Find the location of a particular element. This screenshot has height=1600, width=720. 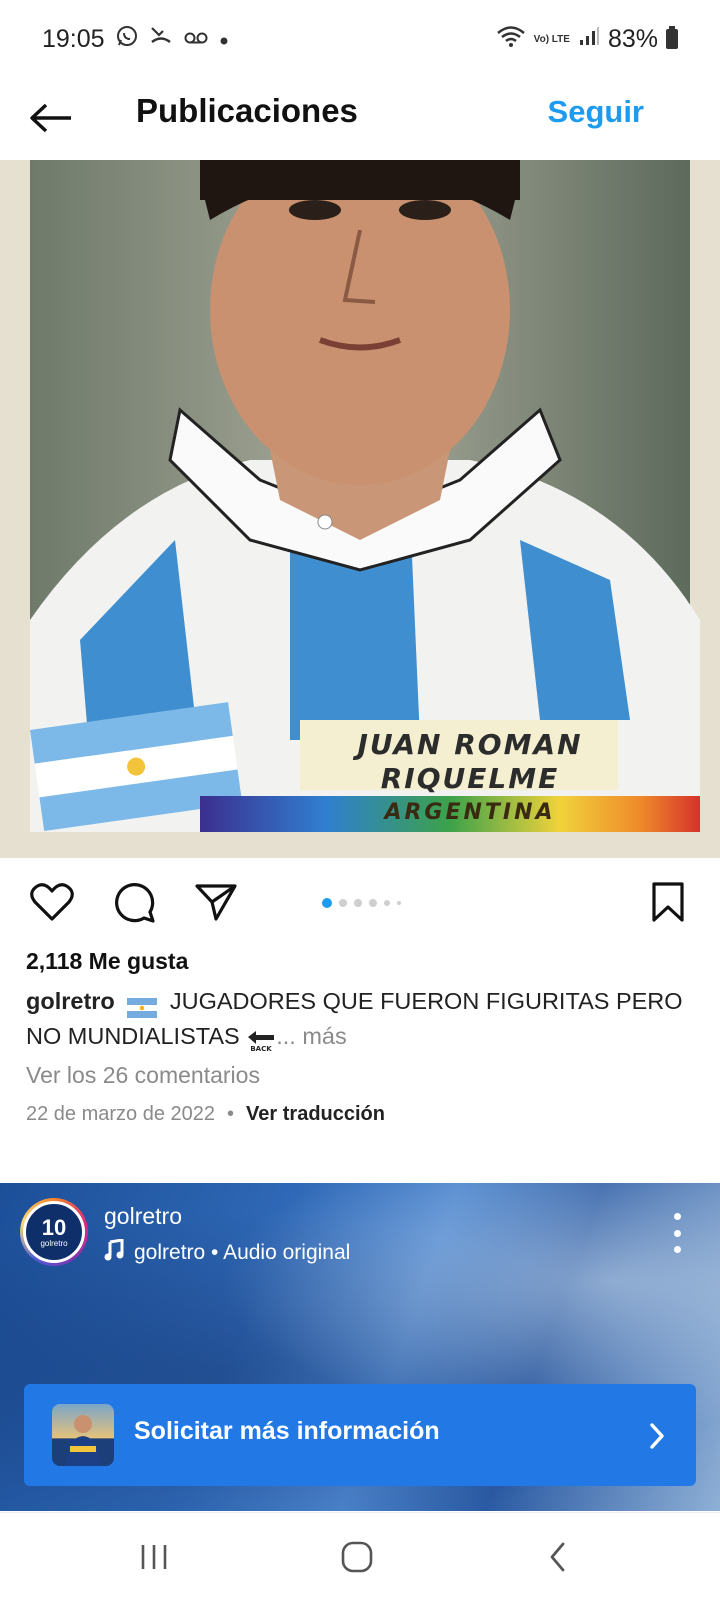

view-comments-link: Ver los 26 comentarios is located at coordinates (143, 1075).